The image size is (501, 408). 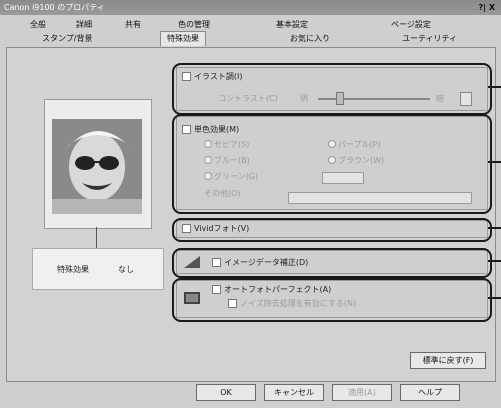 What do you see at coordinates (340, 98) in the screenshot?
I see `contrast-slider-thumb` at bounding box center [340, 98].